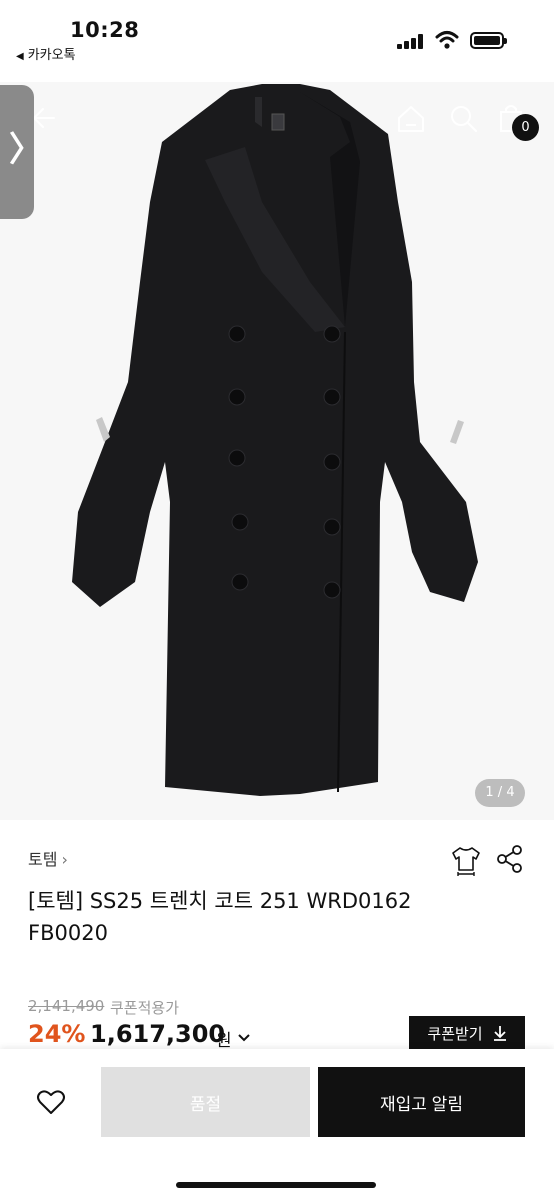 The height and width of the screenshot is (1200, 554). I want to click on brand-link: 토템 ›, so click(48, 858).